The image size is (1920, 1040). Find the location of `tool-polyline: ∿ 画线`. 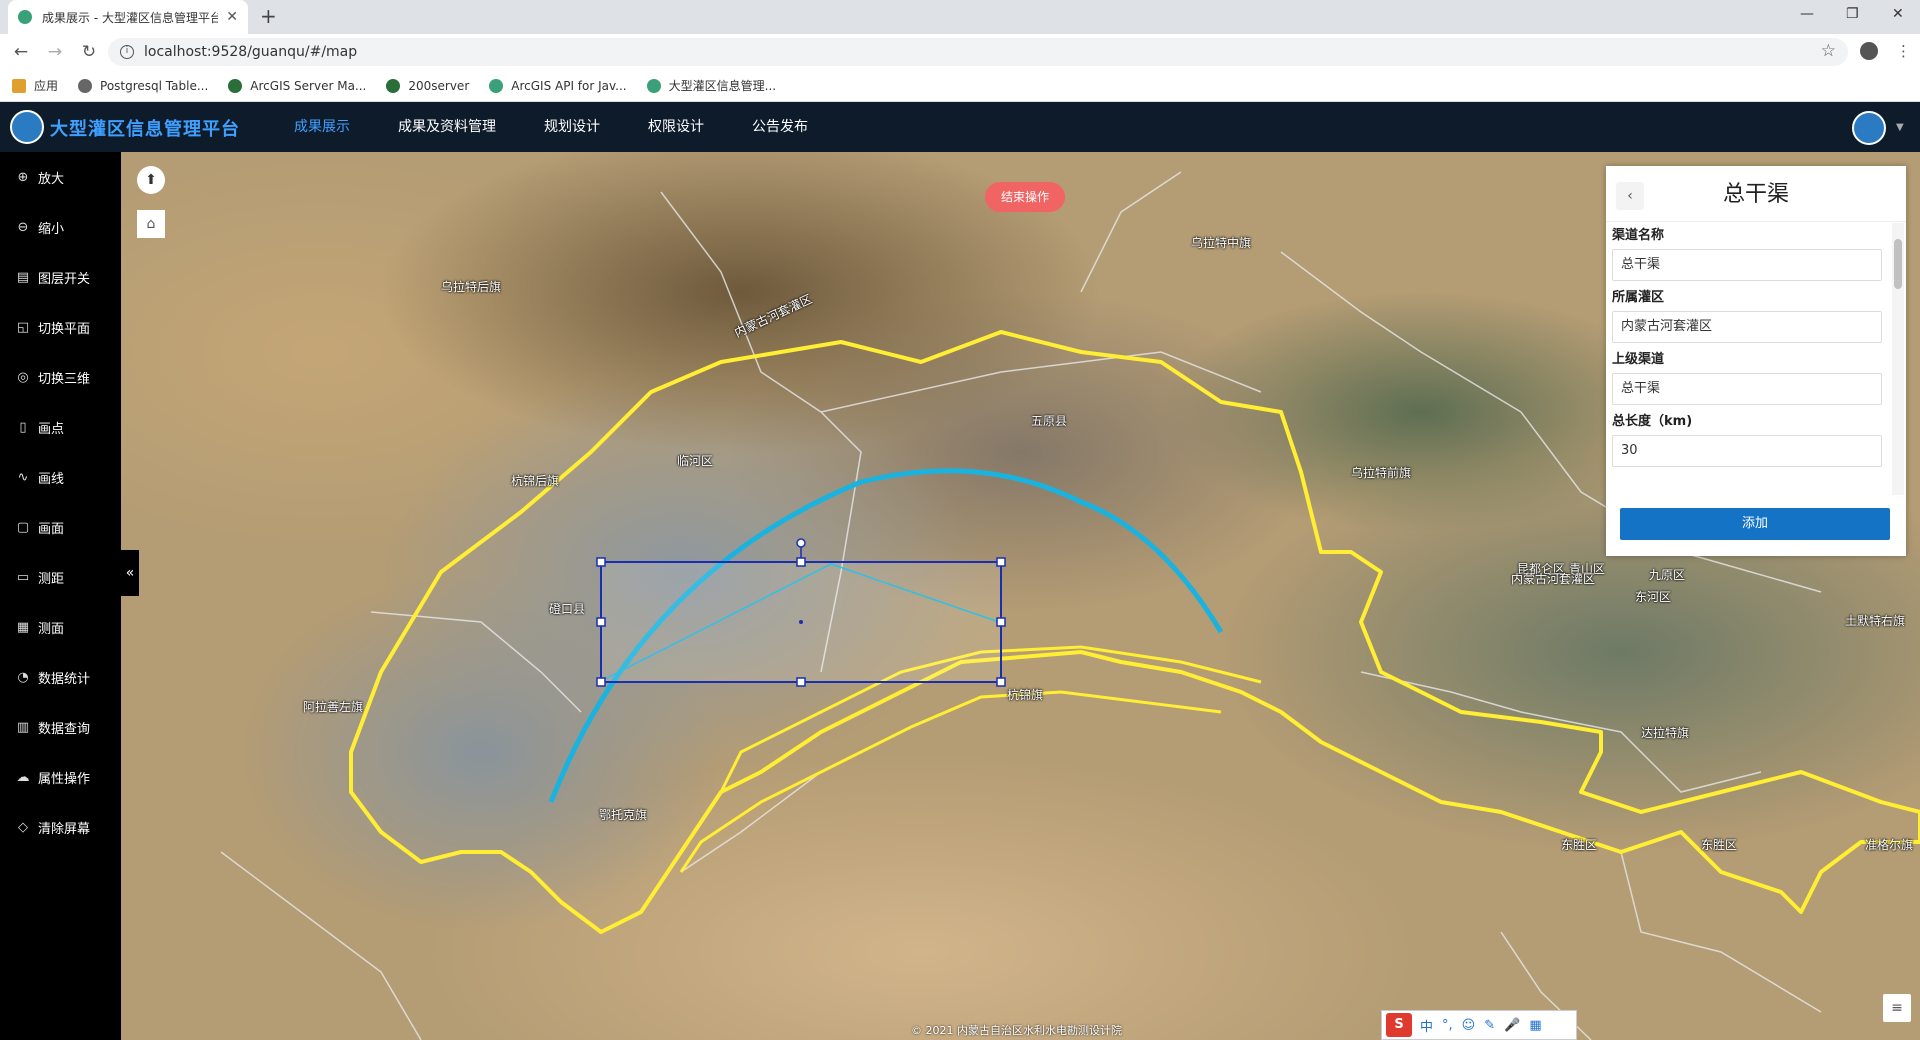

tool-polyline: ∿ 画线 is located at coordinates (60, 477).